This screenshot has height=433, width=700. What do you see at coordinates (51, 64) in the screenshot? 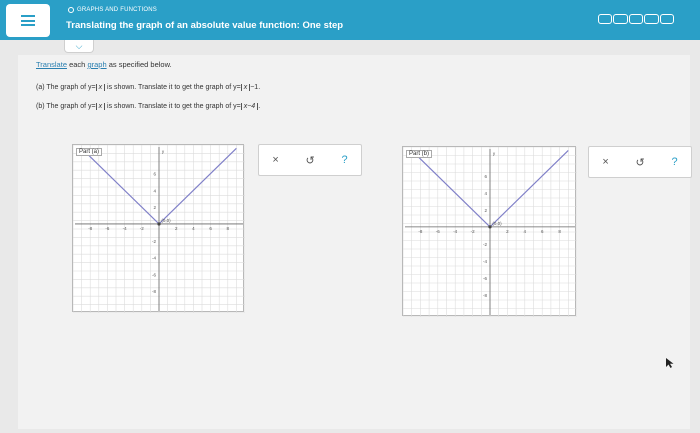
I see `translate-link: Translate` at bounding box center [51, 64].